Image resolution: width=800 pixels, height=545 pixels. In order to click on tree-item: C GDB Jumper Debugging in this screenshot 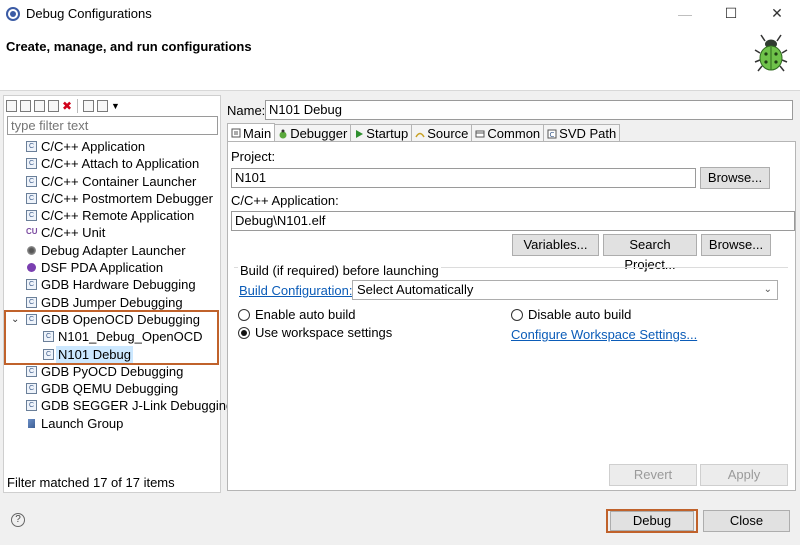, I will do `click(112, 302)`.